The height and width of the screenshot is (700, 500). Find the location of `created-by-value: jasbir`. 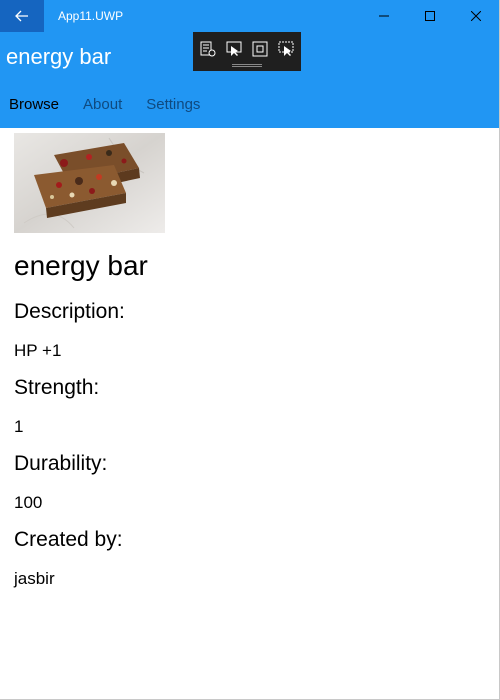

created-by-value: jasbir is located at coordinates (34, 578).